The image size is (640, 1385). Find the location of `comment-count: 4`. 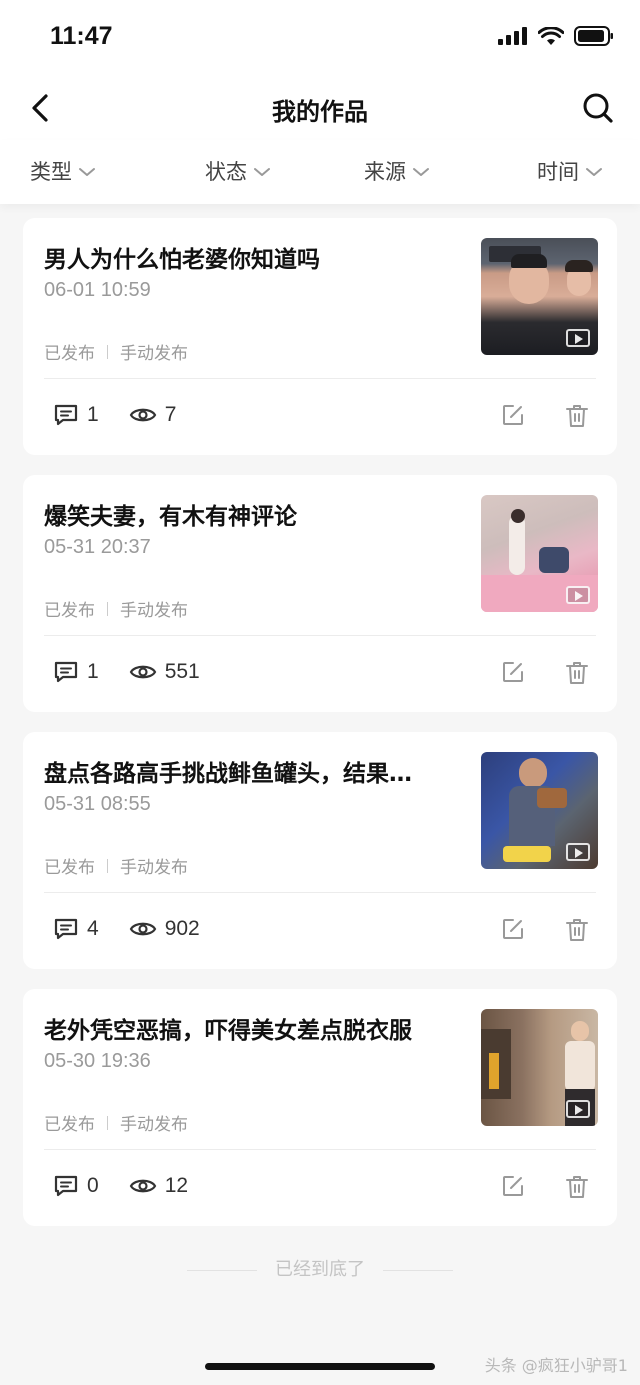

comment-count: 4 is located at coordinates (76, 929).